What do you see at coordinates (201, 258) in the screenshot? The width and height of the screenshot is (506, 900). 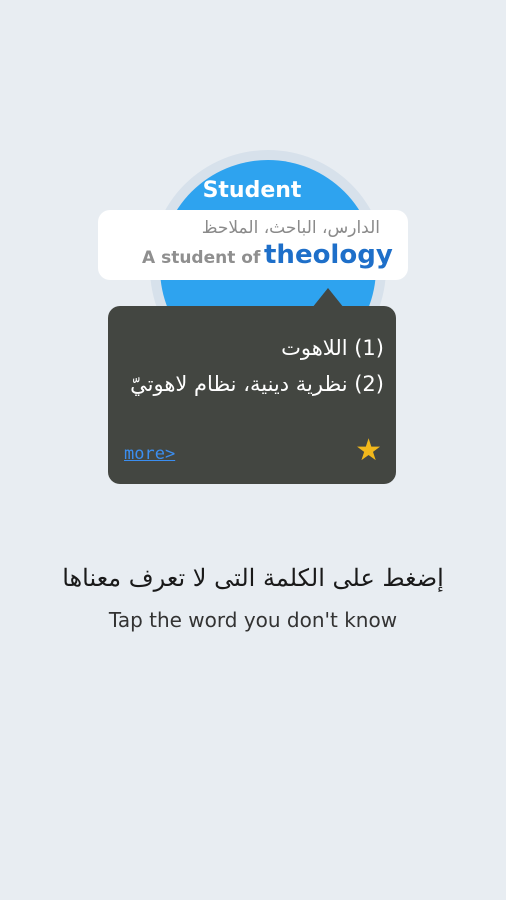 I see `card-phrase-prefix: A student of` at bounding box center [201, 258].